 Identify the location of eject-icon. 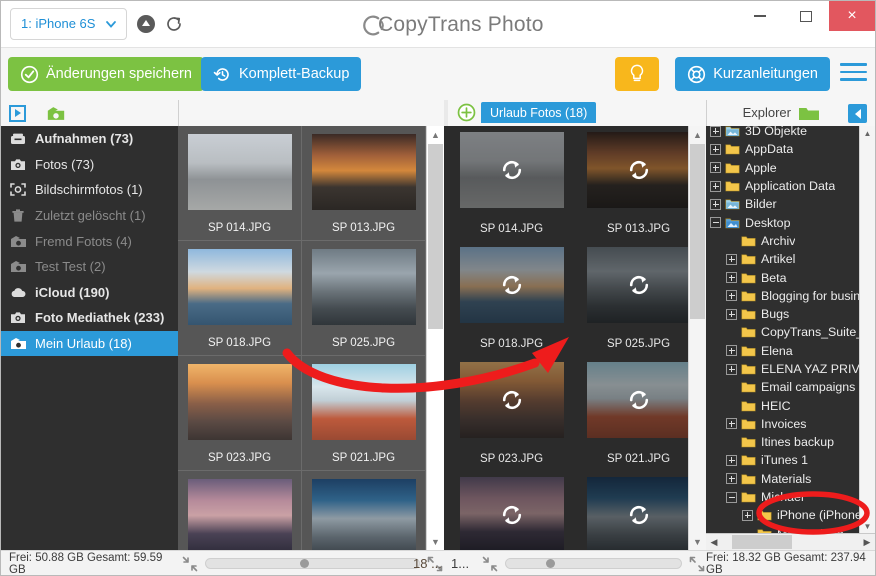
(146, 24).